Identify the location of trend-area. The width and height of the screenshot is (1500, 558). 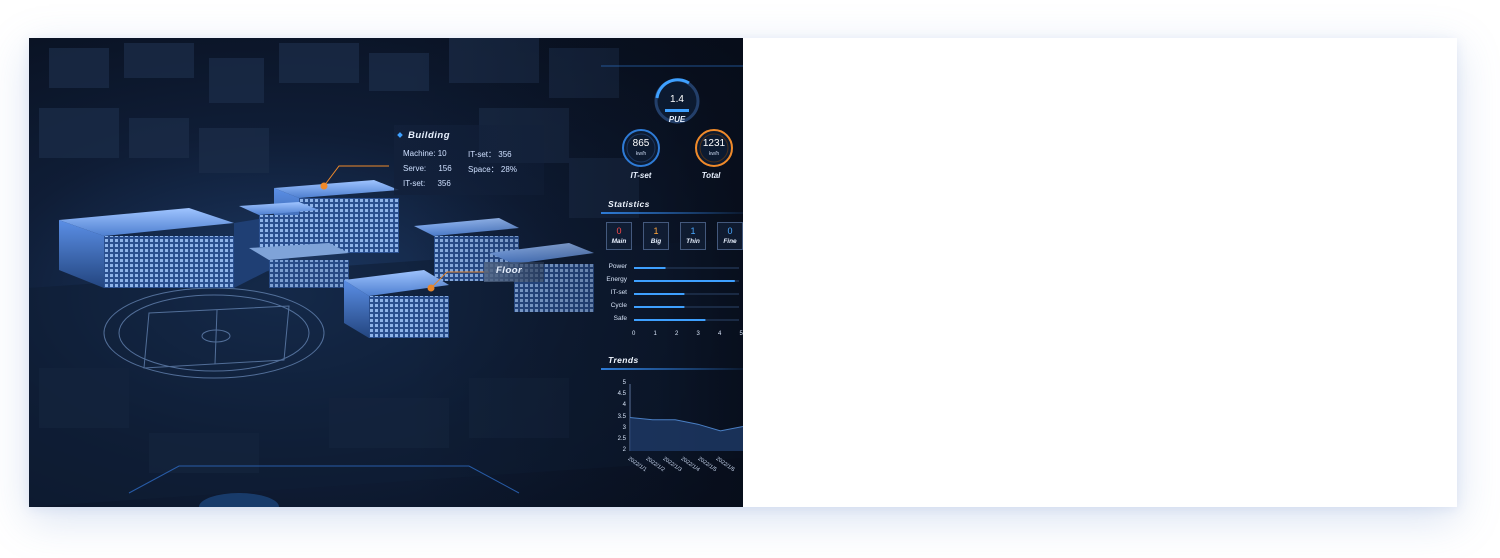
(686, 434).